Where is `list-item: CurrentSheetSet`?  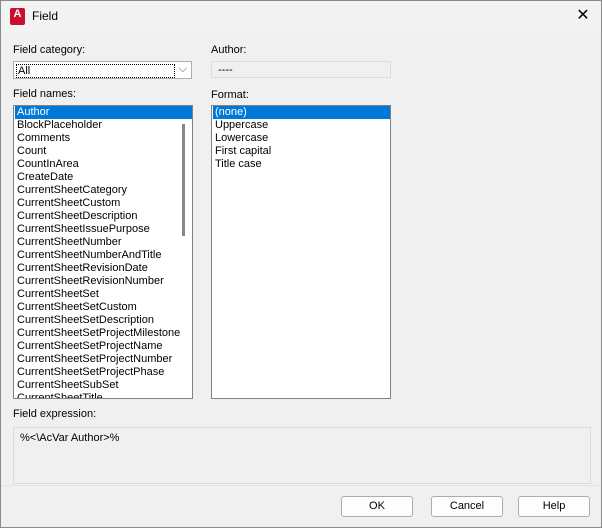 list-item: CurrentSheetSet is located at coordinates (103, 294).